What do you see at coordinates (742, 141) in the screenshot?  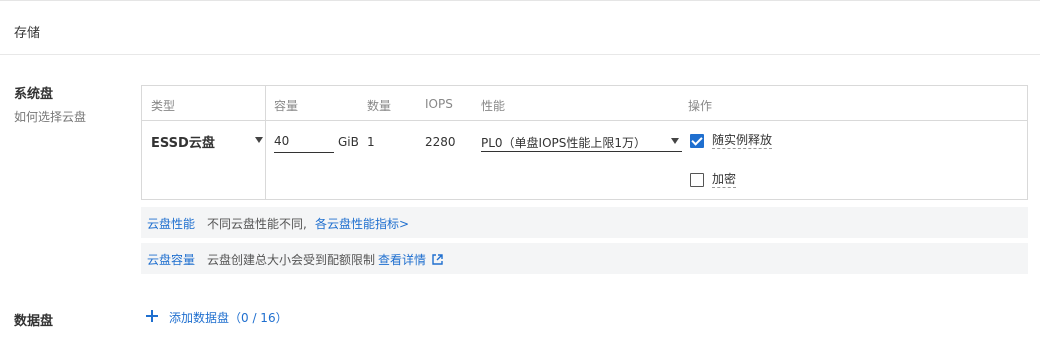 I see `release-with-instance-label: 随实例释放` at bounding box center [742, 141].